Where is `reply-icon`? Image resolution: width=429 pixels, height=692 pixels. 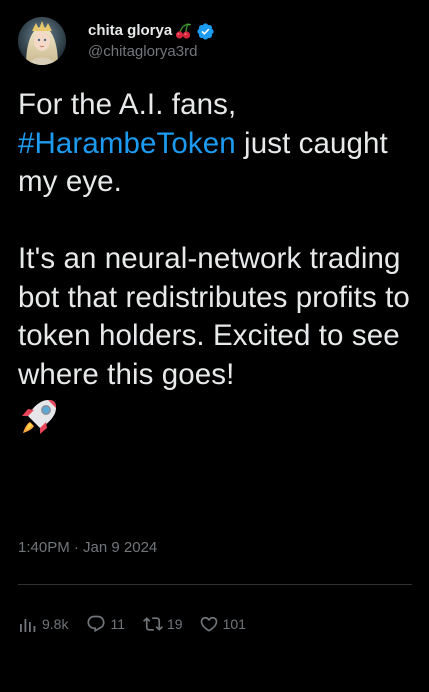
reply-icon is located at coordinates (96, 624).